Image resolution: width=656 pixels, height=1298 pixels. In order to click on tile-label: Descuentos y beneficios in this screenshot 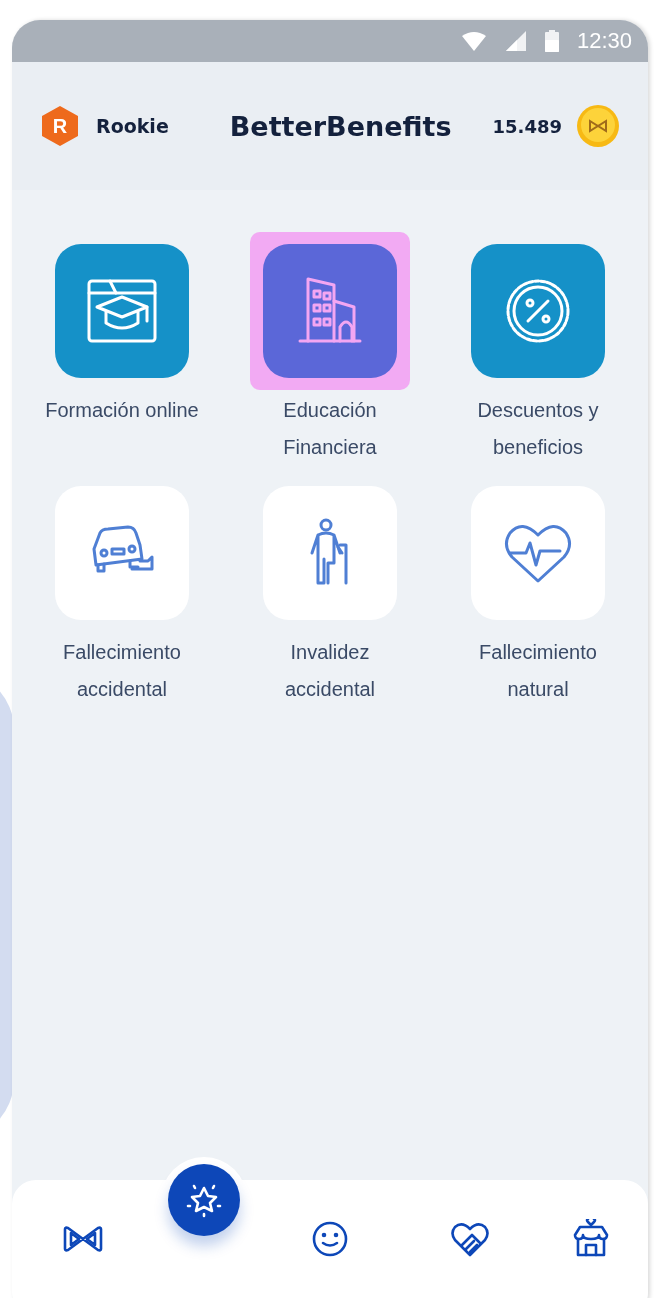, I will do `click(538, 429)`.